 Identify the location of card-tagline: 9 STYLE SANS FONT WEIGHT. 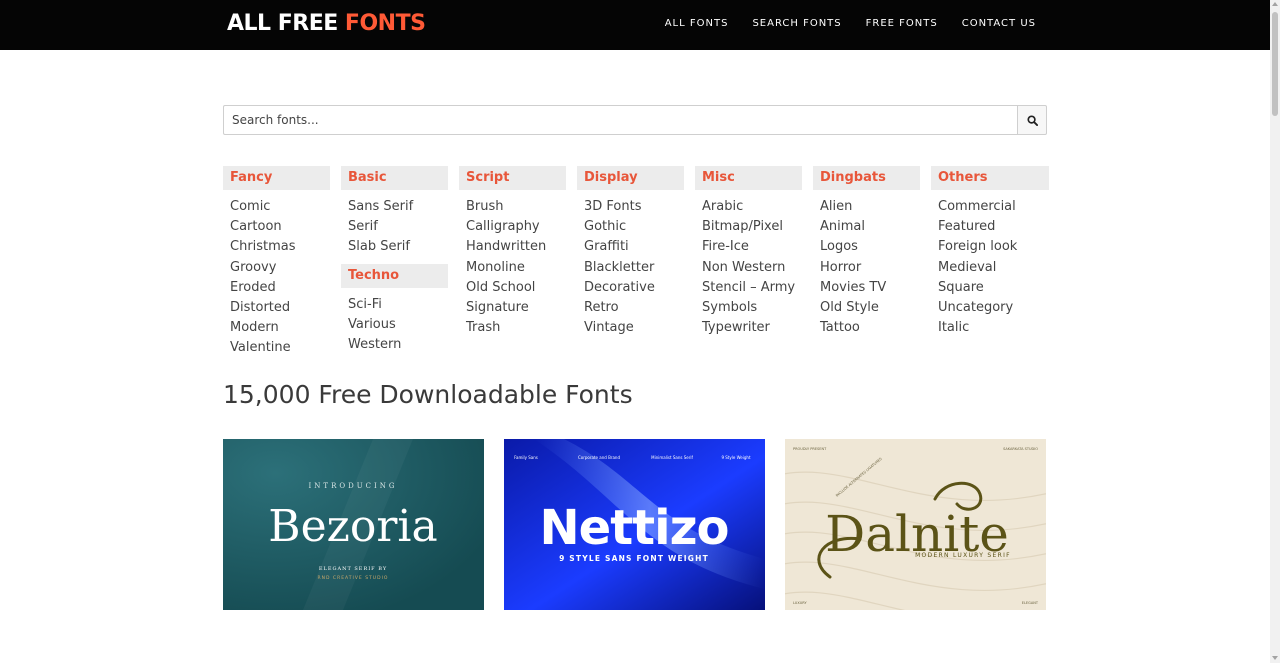
(634, 558).